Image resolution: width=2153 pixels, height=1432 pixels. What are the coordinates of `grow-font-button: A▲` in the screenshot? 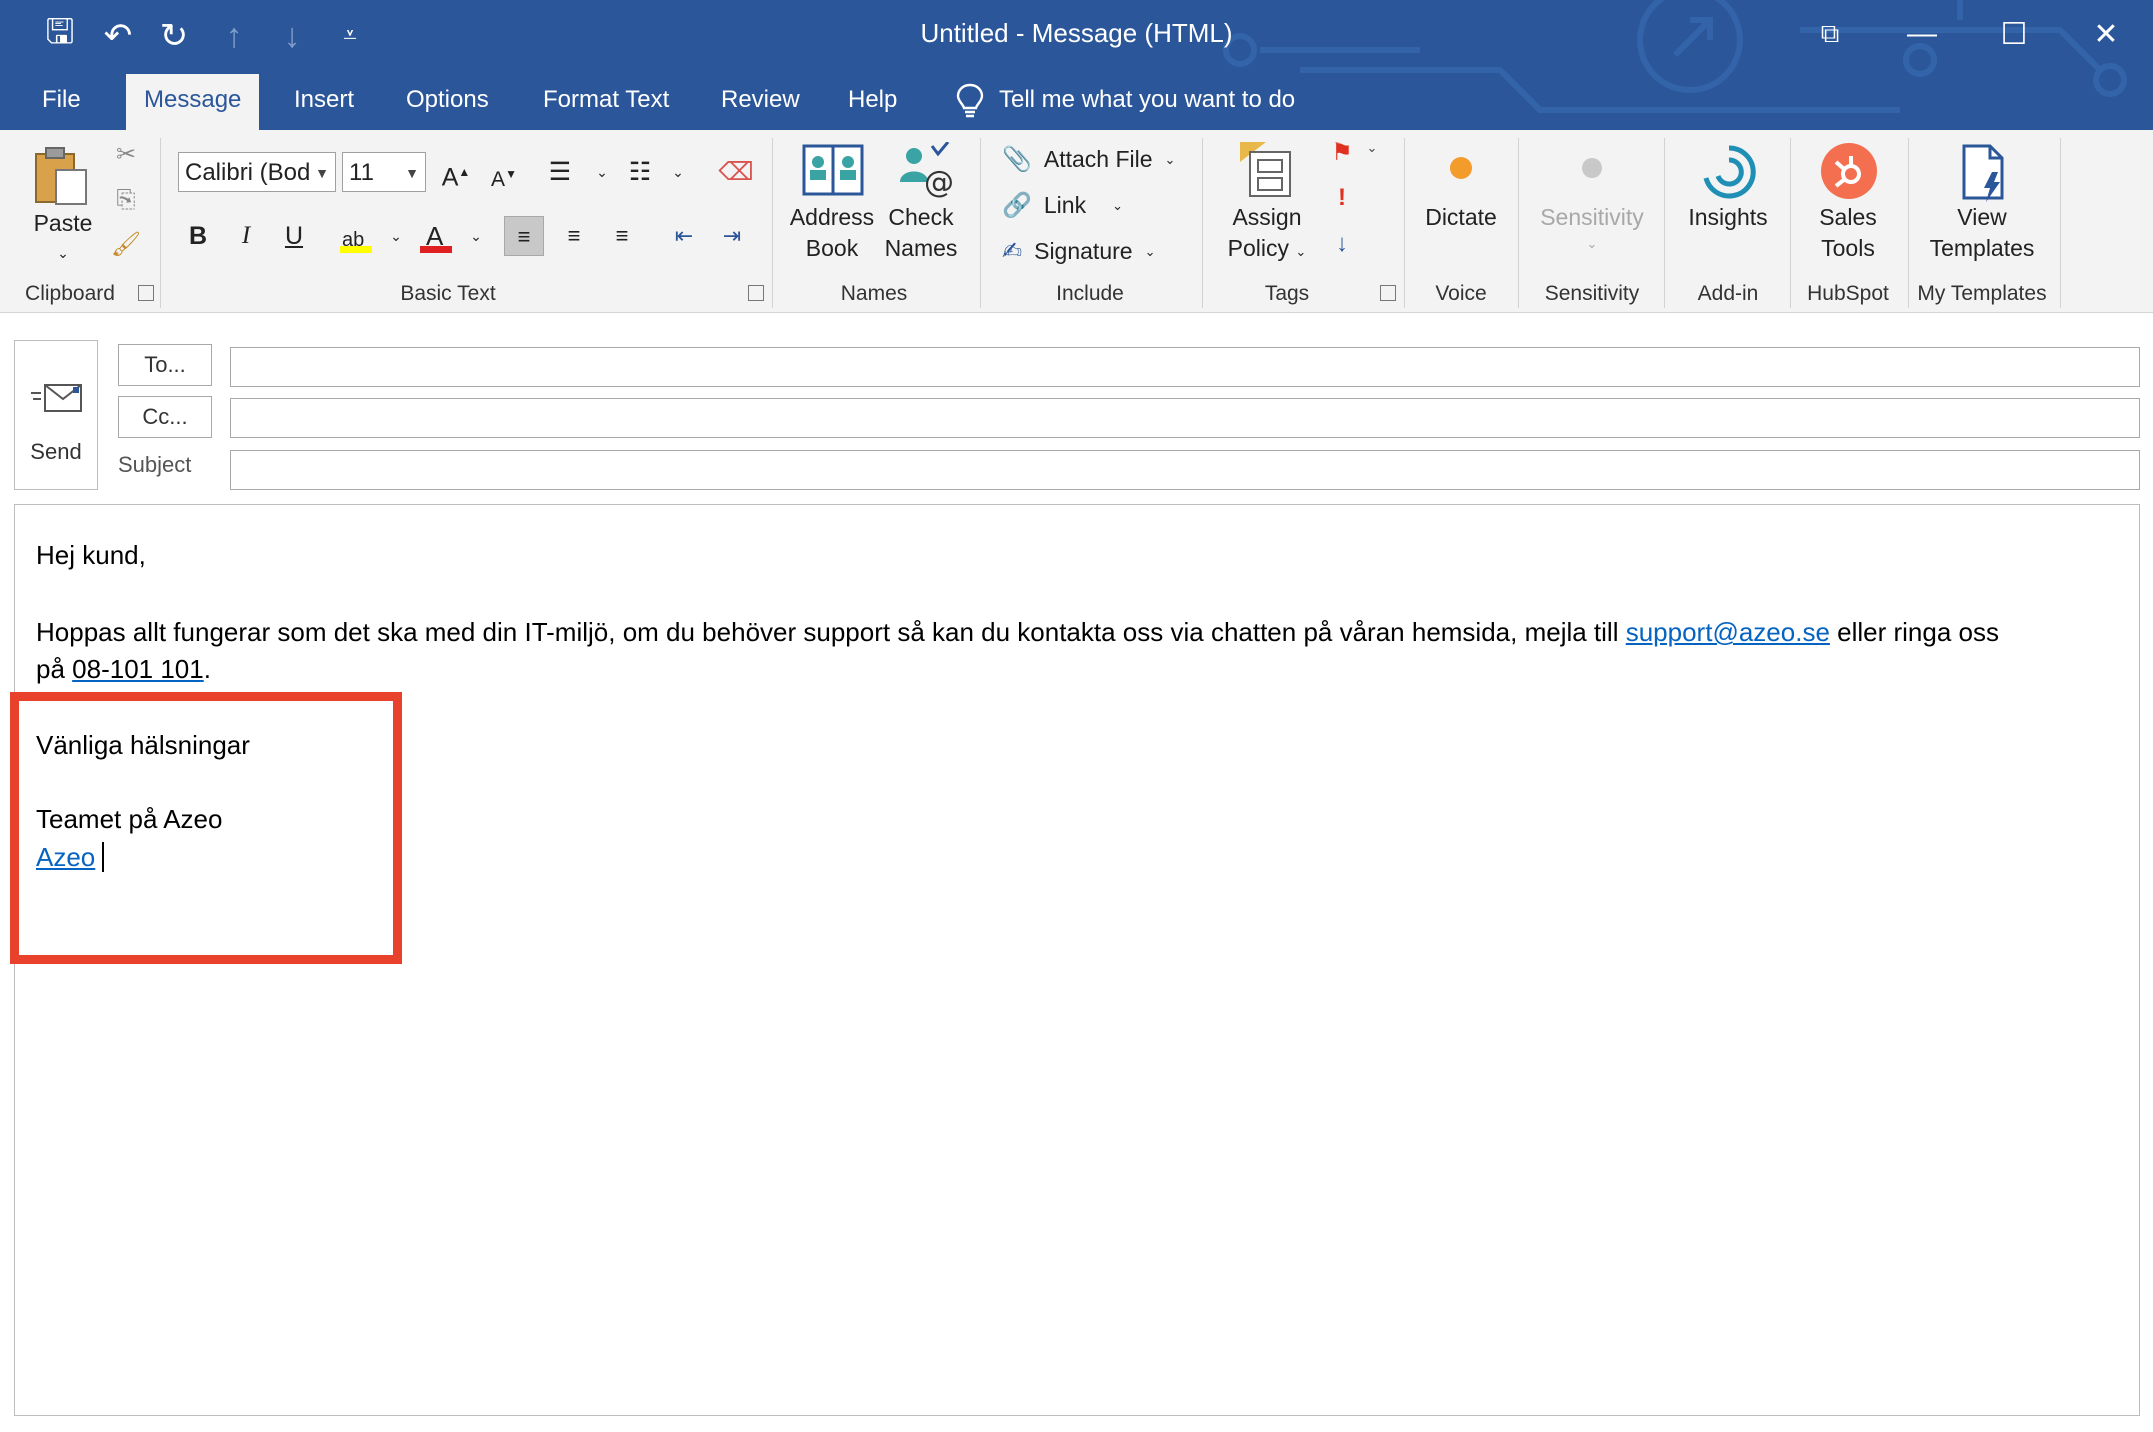 It's located at (456, 172).